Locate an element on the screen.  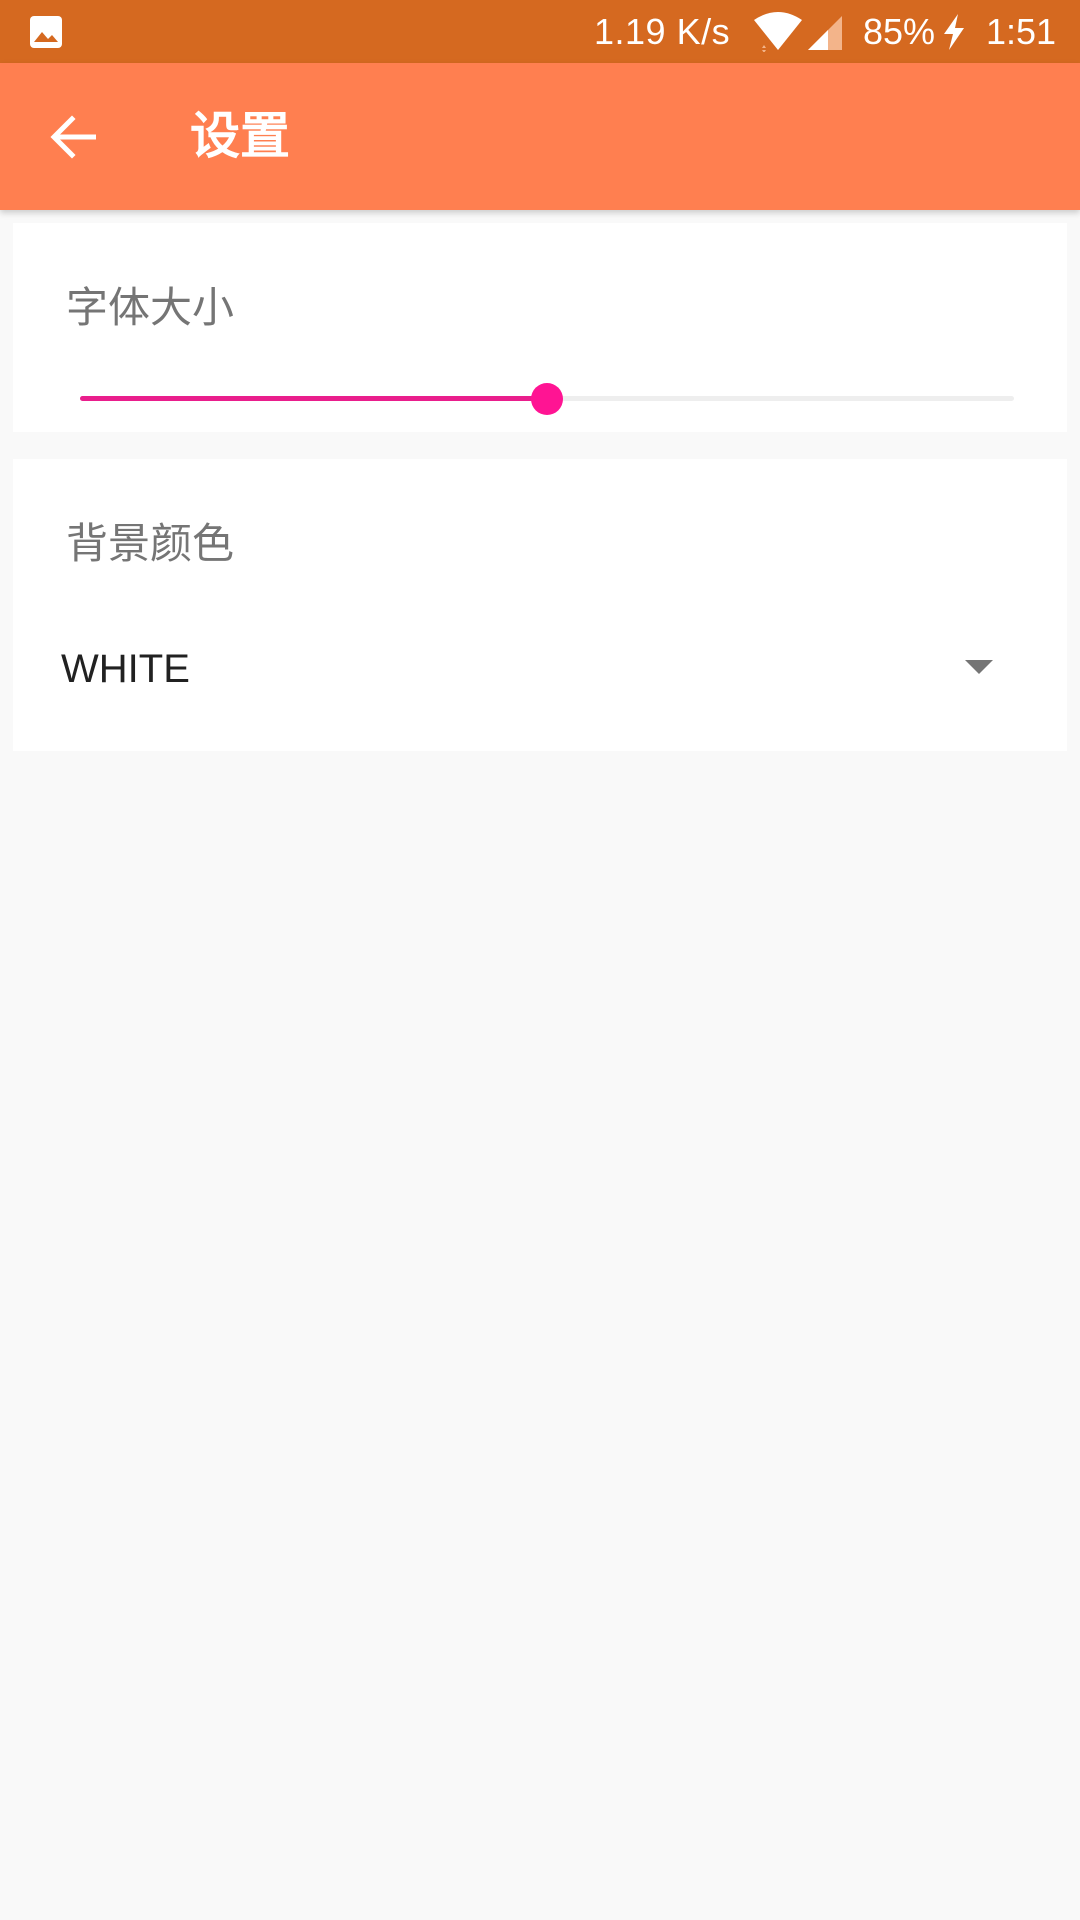
charging-icon is located at coordinates (954, 32).